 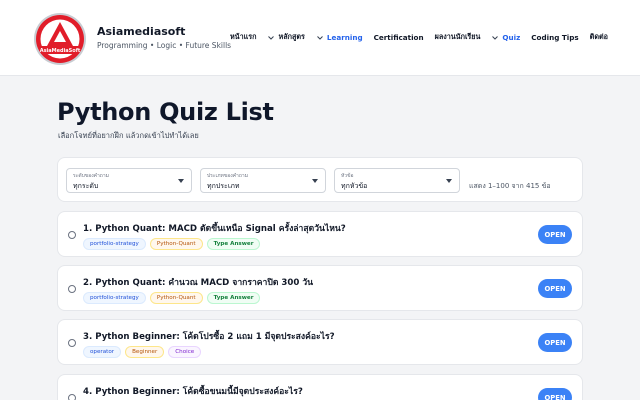 I want to click on topic-select-label: หัวข้อ, so click(x=347, y=176).